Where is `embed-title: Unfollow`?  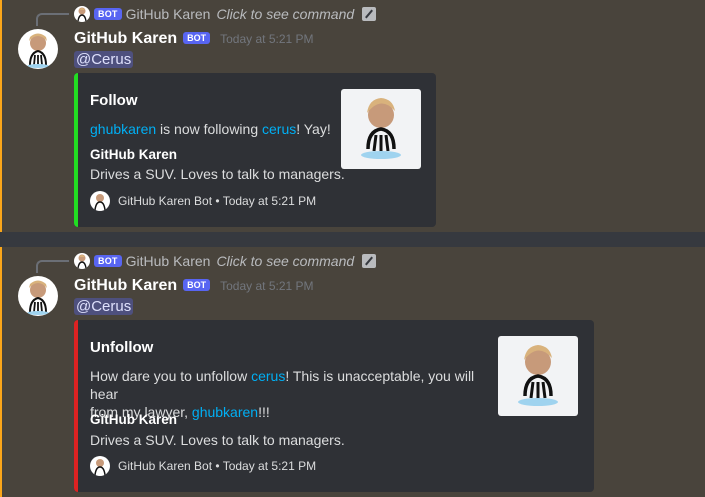
embed-title: Unfollow is located at coordinates (122, 347).